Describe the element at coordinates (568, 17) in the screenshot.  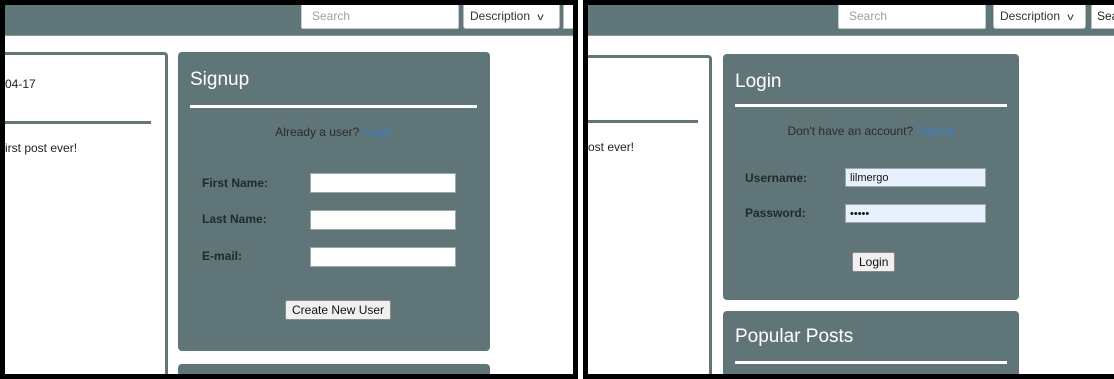
I see `search-button` at that location.